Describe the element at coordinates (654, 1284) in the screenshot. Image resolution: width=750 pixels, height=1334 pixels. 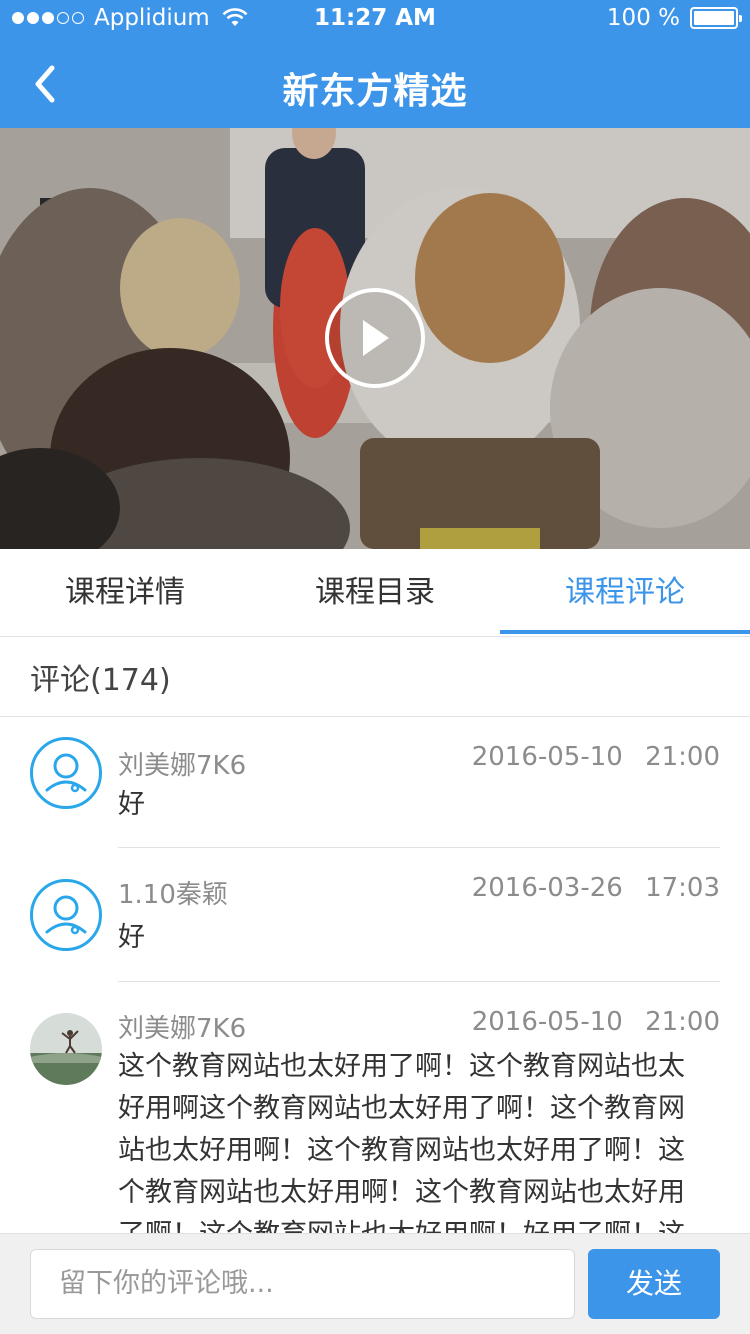
I see `send-button: 发送` at that location.